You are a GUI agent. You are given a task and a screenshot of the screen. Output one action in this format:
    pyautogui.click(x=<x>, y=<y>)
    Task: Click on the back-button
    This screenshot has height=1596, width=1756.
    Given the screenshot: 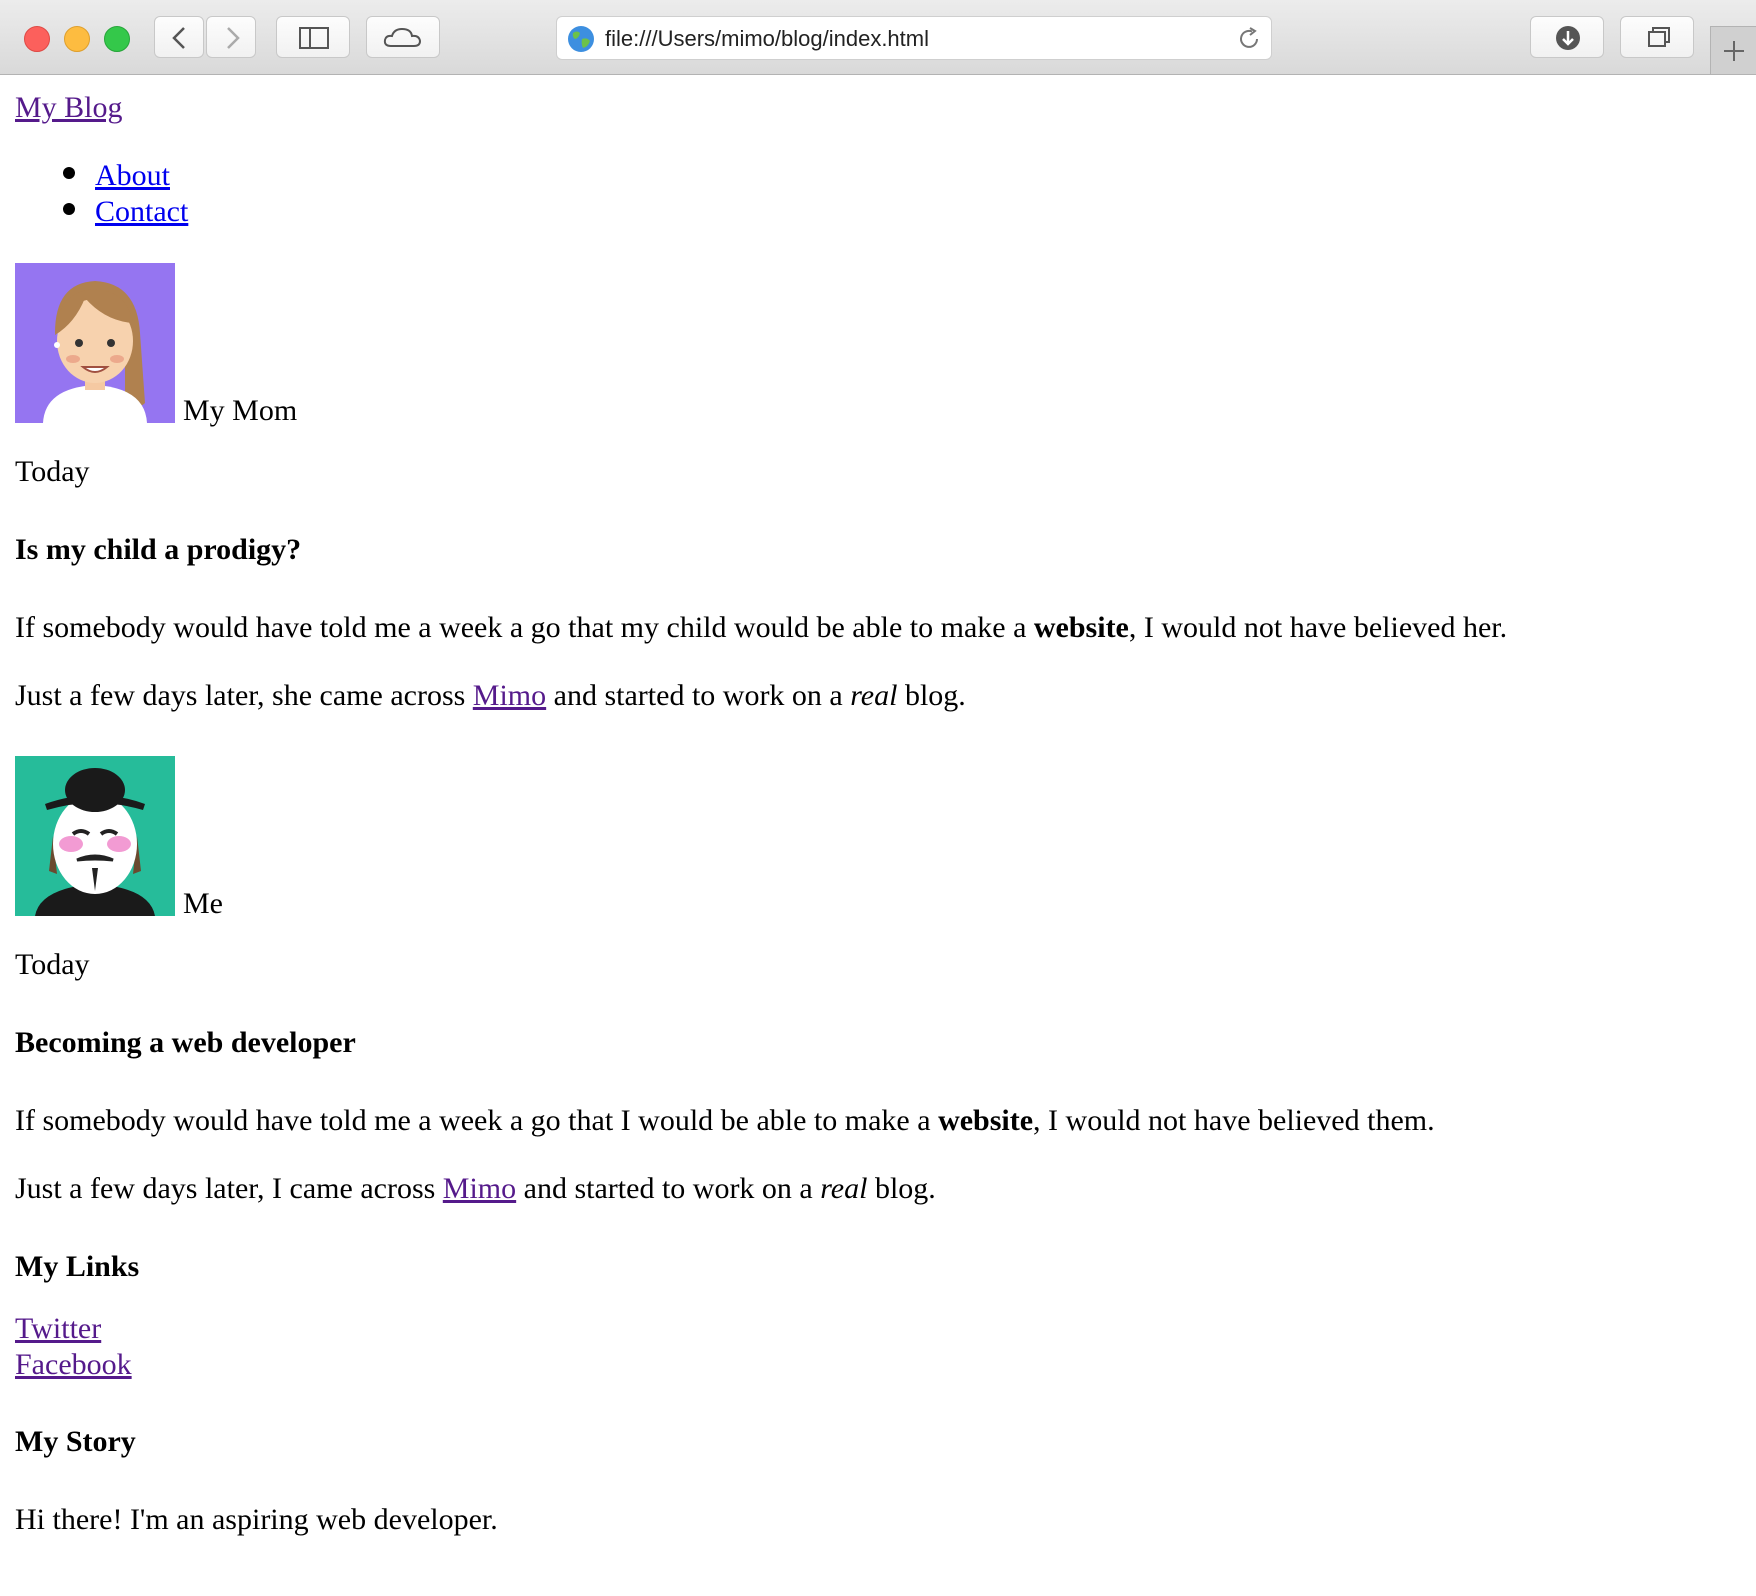 What is the action you would take?
    pyautogui.click(x=179, y=37)
    